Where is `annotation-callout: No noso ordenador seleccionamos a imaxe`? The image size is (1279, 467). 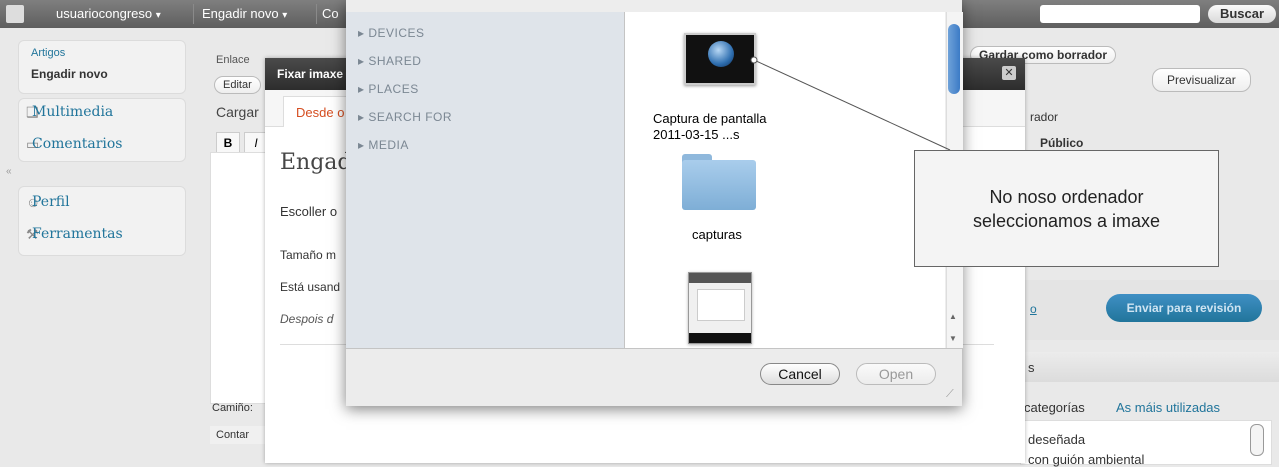 annotation-callout: No noso ordenador seleccionamos a imaxe is located at coordinates (1066, 208).